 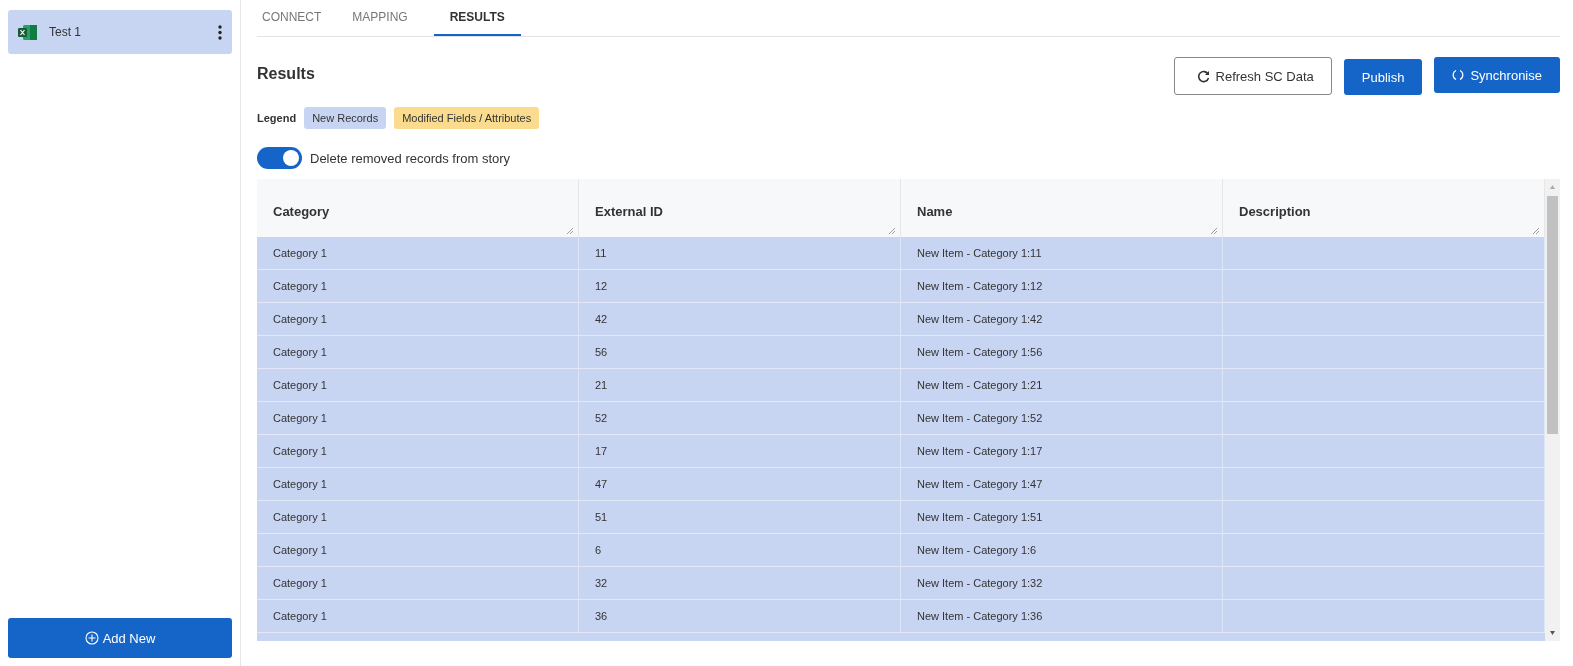 I want to click on table-row: Category 1 21 New Item - Category 1:21, so click(x=901, y=385).